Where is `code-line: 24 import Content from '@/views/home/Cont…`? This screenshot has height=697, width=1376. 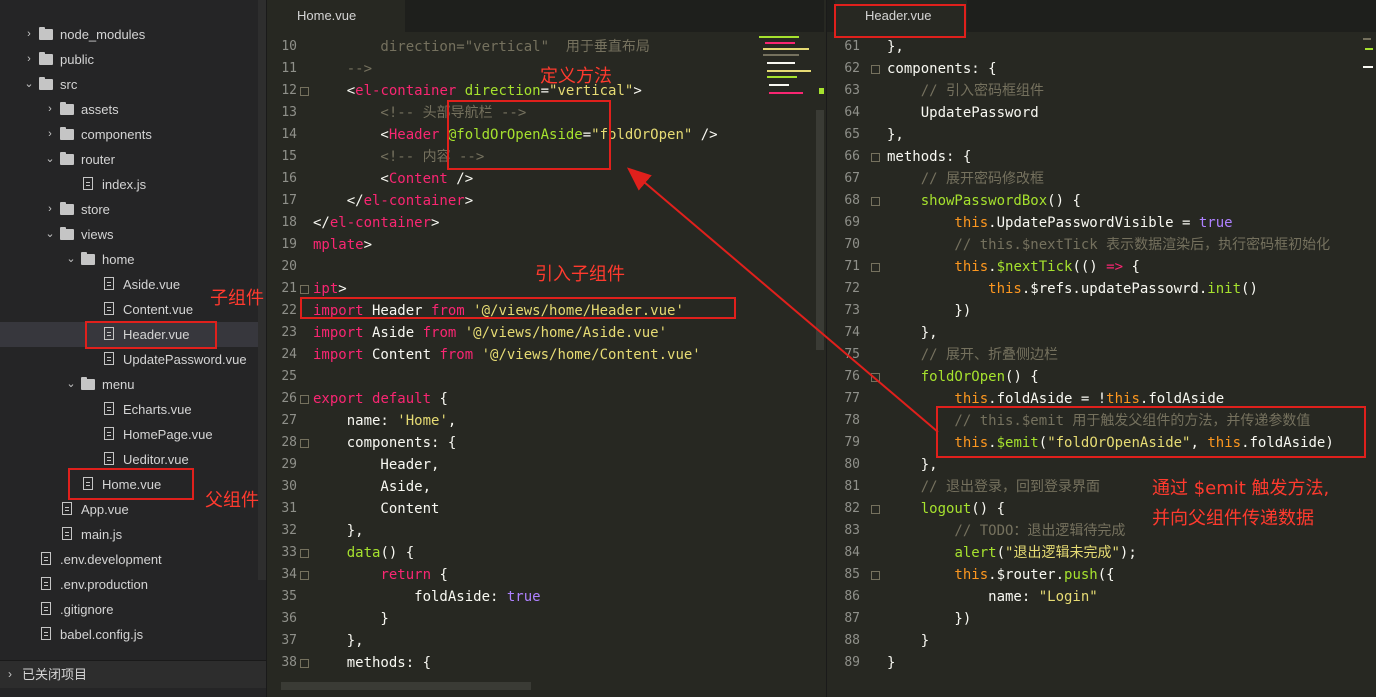
code-line: 24 import Content from '@/views/home/Cont… is located at coordinates (545, 355).